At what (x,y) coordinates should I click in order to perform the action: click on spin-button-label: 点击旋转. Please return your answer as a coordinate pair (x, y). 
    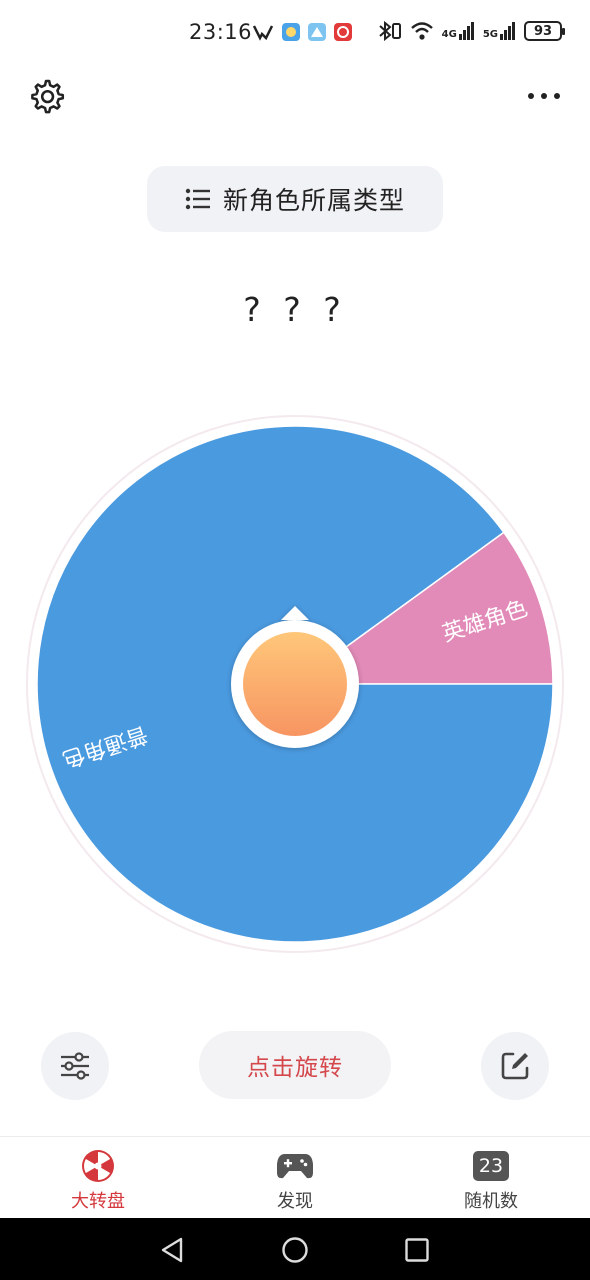
    Looking at the image, I should click on (295, 1068).